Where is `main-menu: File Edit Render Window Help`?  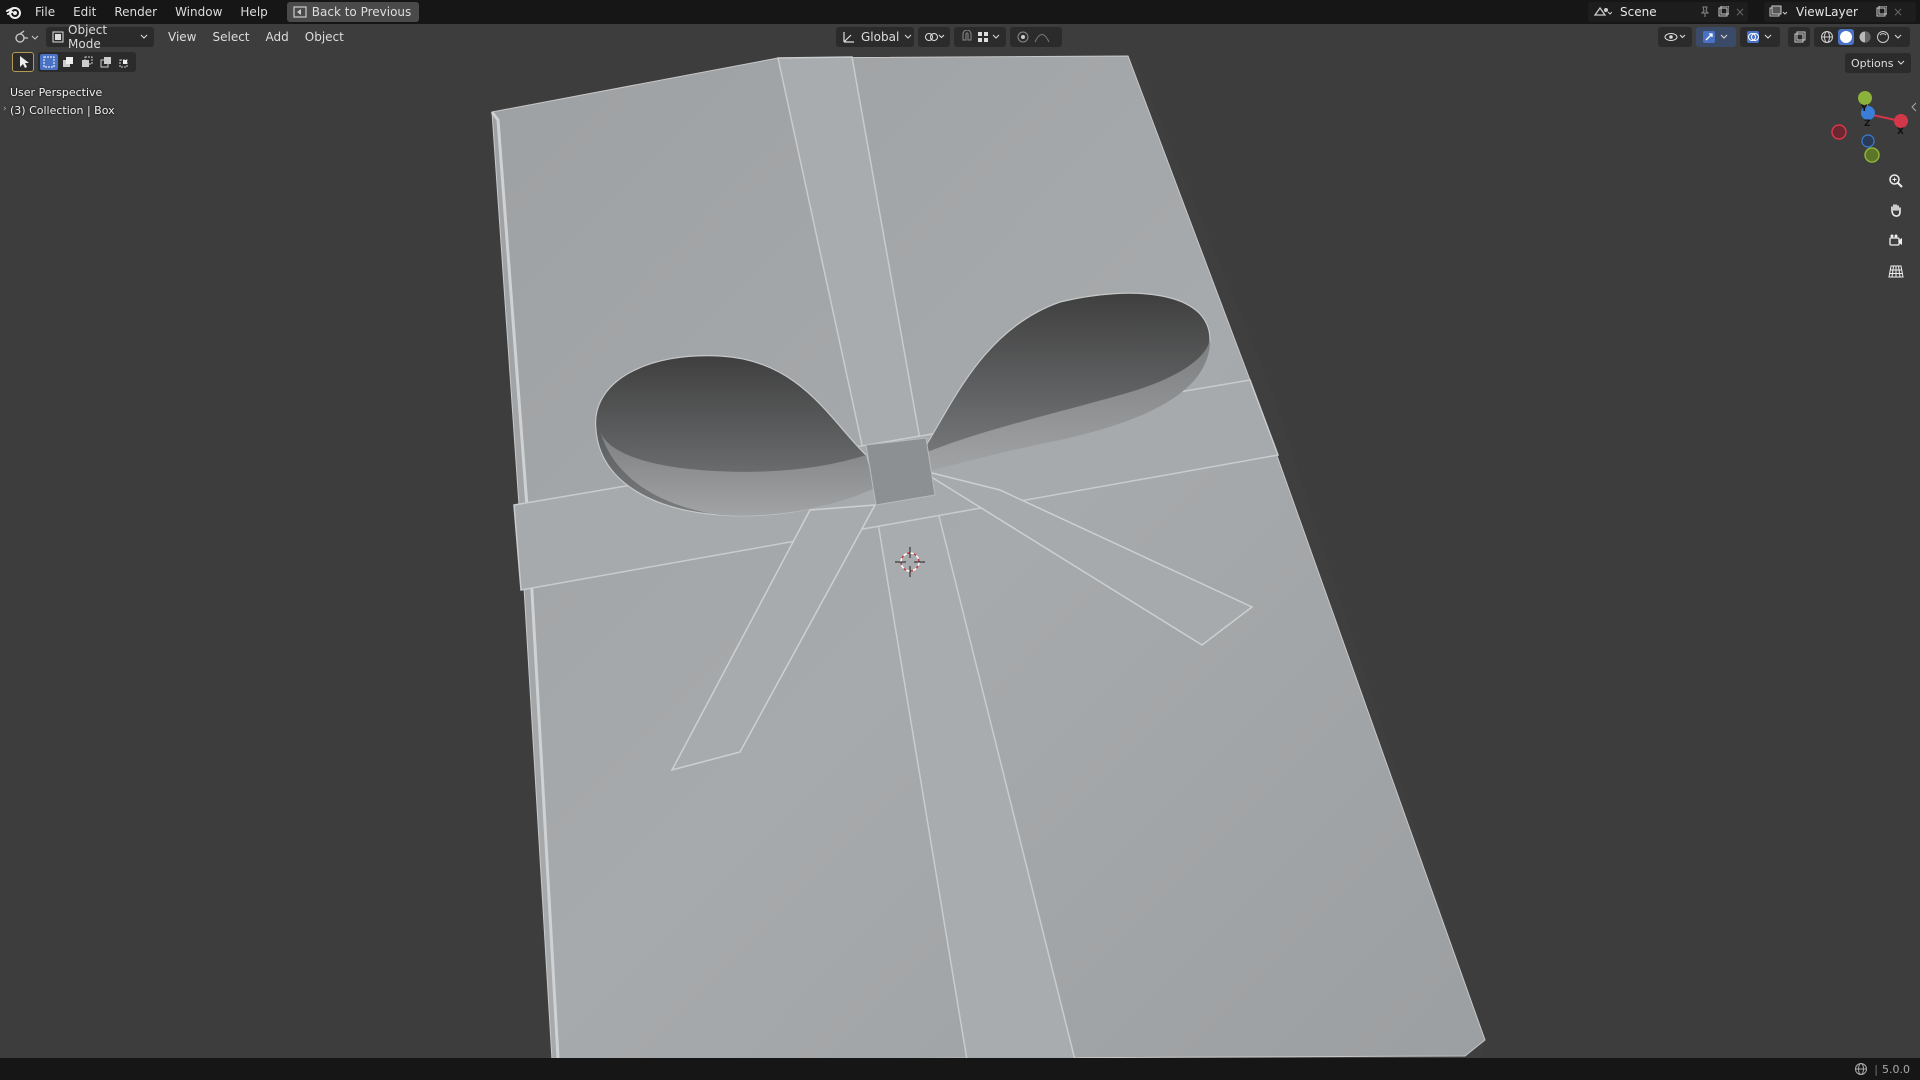 main-menu: File Edit Render Window Help is located at coordinates (151, 12).